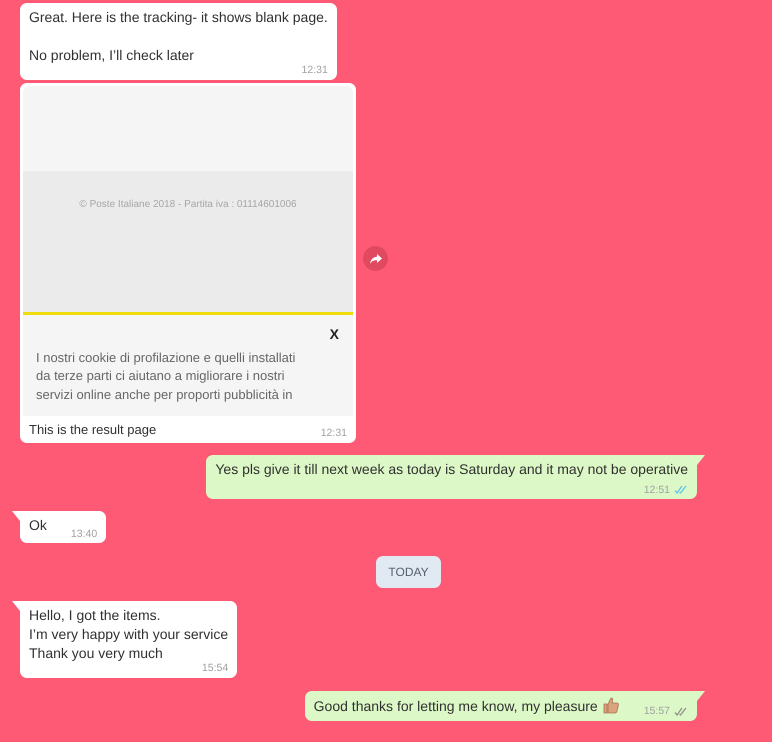 The height and width of the screenshot is (742, 772). Describe the element at coordinates (128, 634) in the screenshot. I see `message-text: Hello, I got the items. I’m very happy with your service Thank you very much` at that location.